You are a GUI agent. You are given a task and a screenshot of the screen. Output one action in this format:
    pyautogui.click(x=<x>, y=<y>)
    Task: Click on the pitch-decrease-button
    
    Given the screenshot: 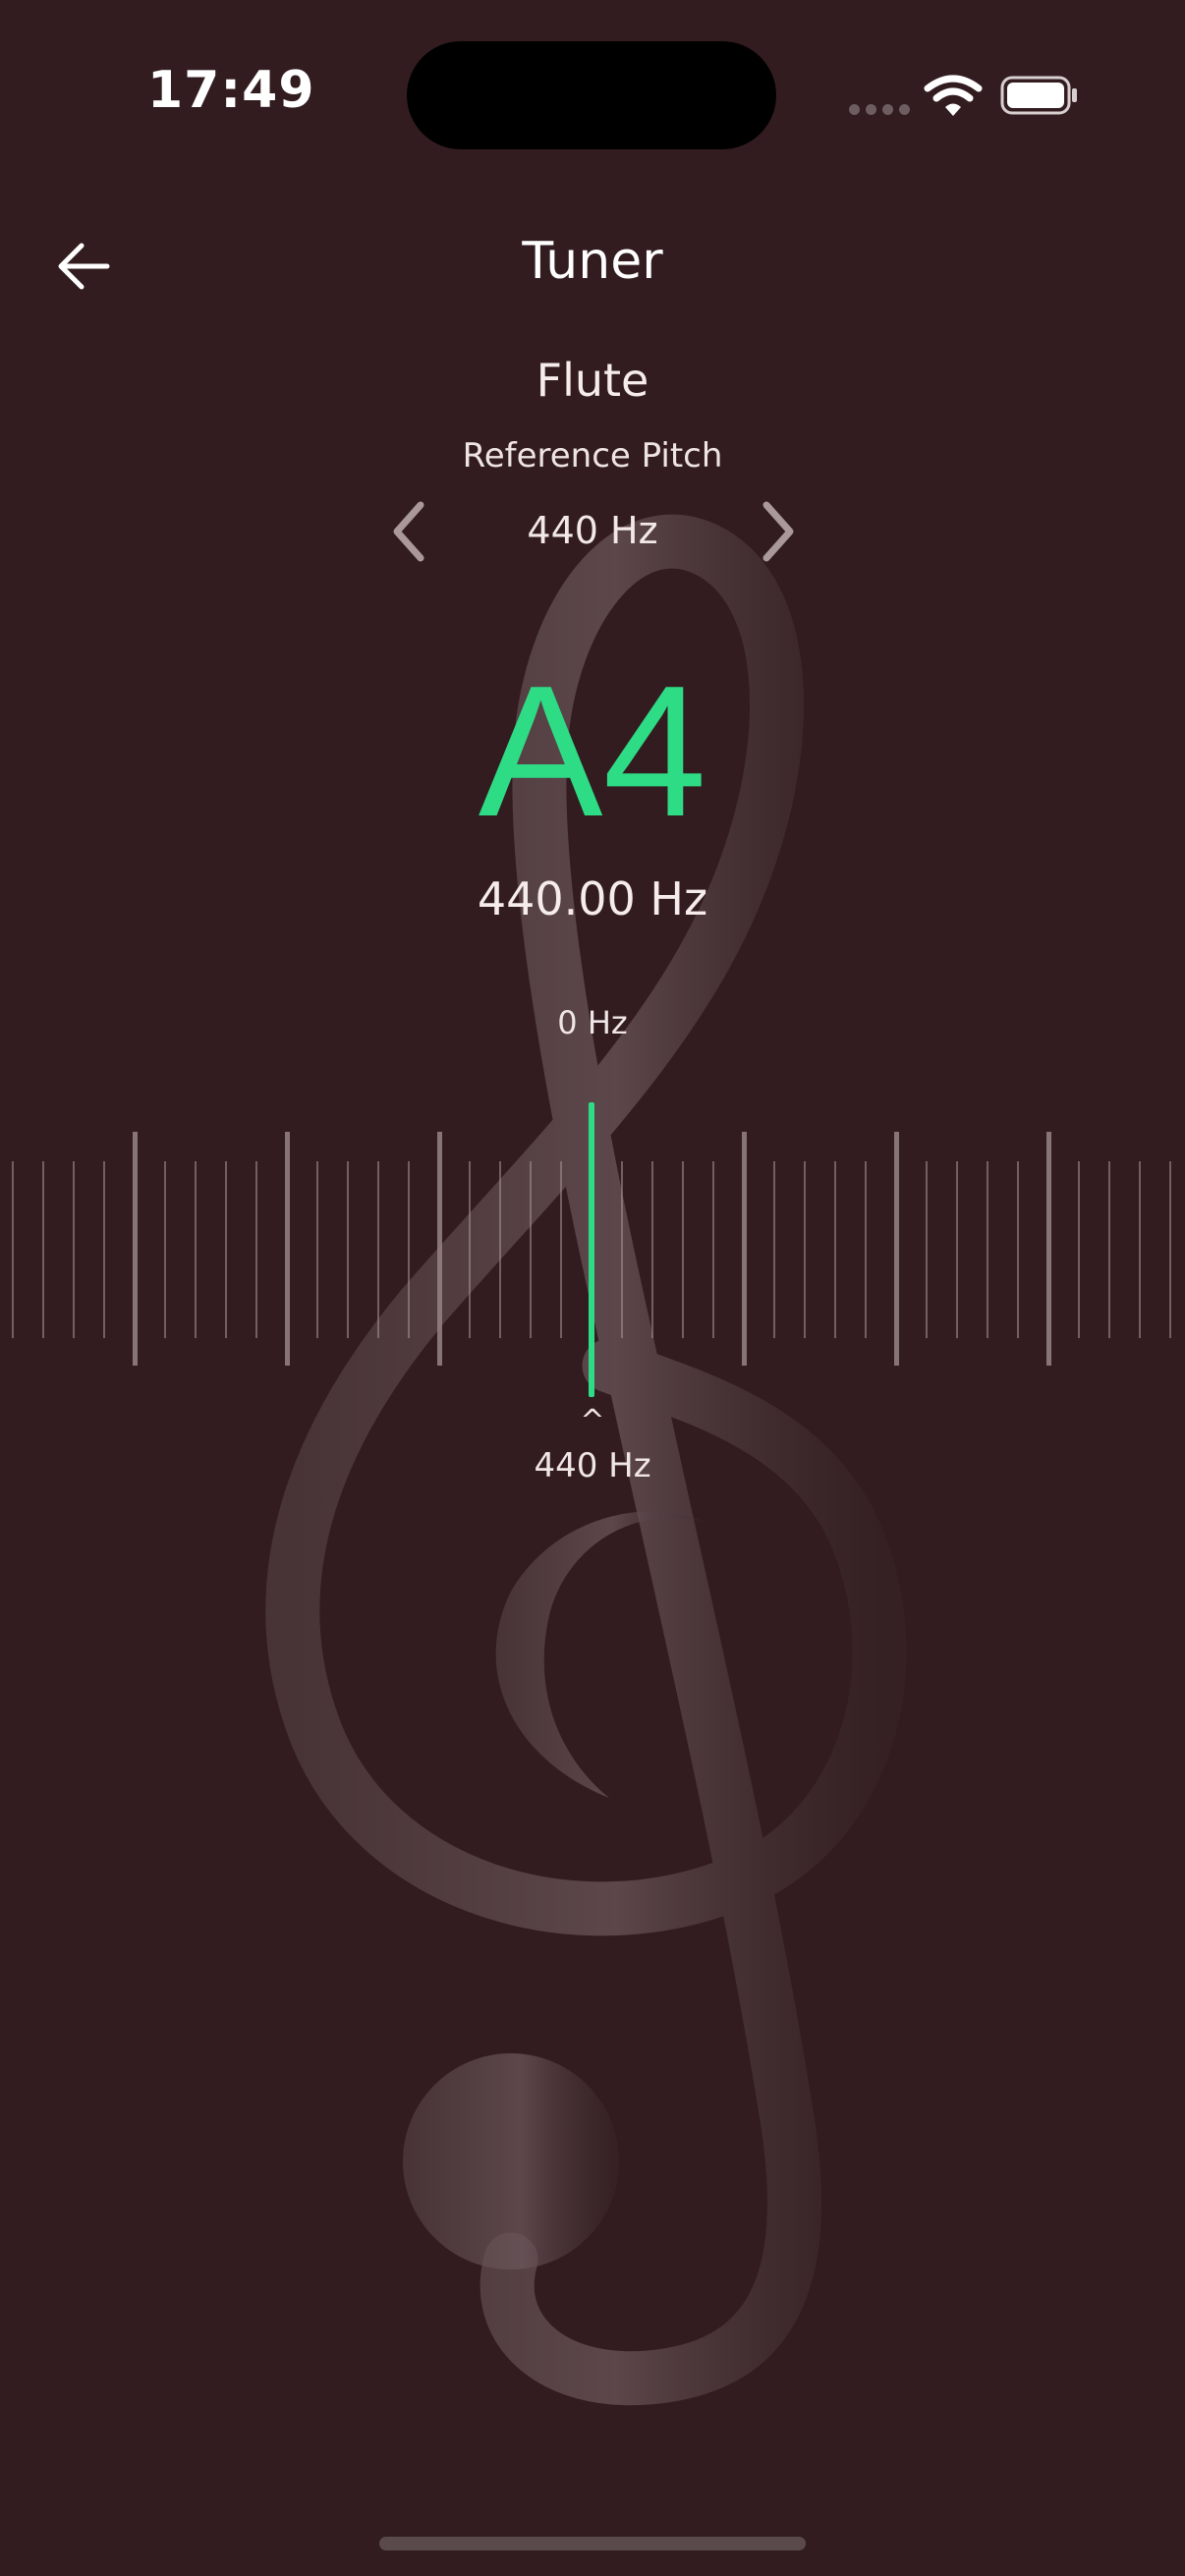 What is the action you would take?
    pyautogui.click(x=409, y=531)
    